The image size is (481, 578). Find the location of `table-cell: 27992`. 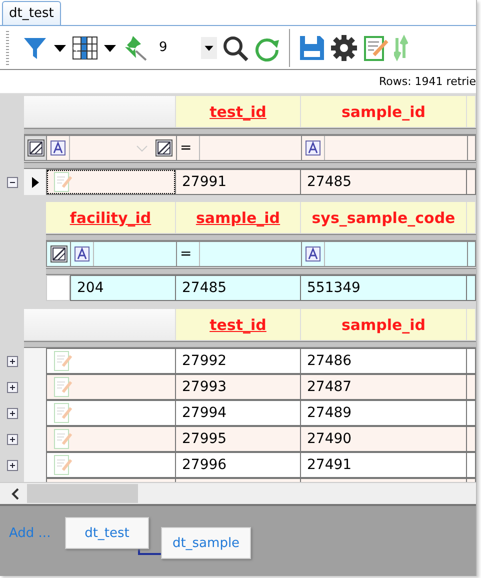

table-cell: 27992 is located at coordinates (238, 361).